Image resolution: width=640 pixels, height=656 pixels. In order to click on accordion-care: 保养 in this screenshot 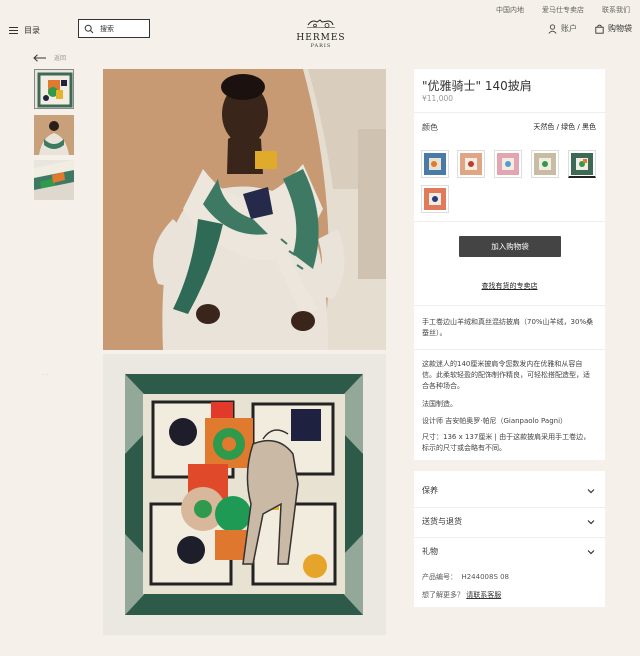, I will do `click(508, 490)`.